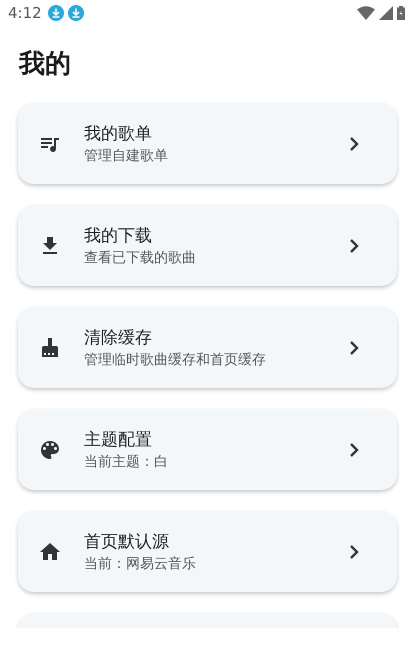 This screenshot has width=415, height=653. What do you see at coordinates (401, 13) in the screenshot?
I see `battery-icon` at bounding box center [401, 13].